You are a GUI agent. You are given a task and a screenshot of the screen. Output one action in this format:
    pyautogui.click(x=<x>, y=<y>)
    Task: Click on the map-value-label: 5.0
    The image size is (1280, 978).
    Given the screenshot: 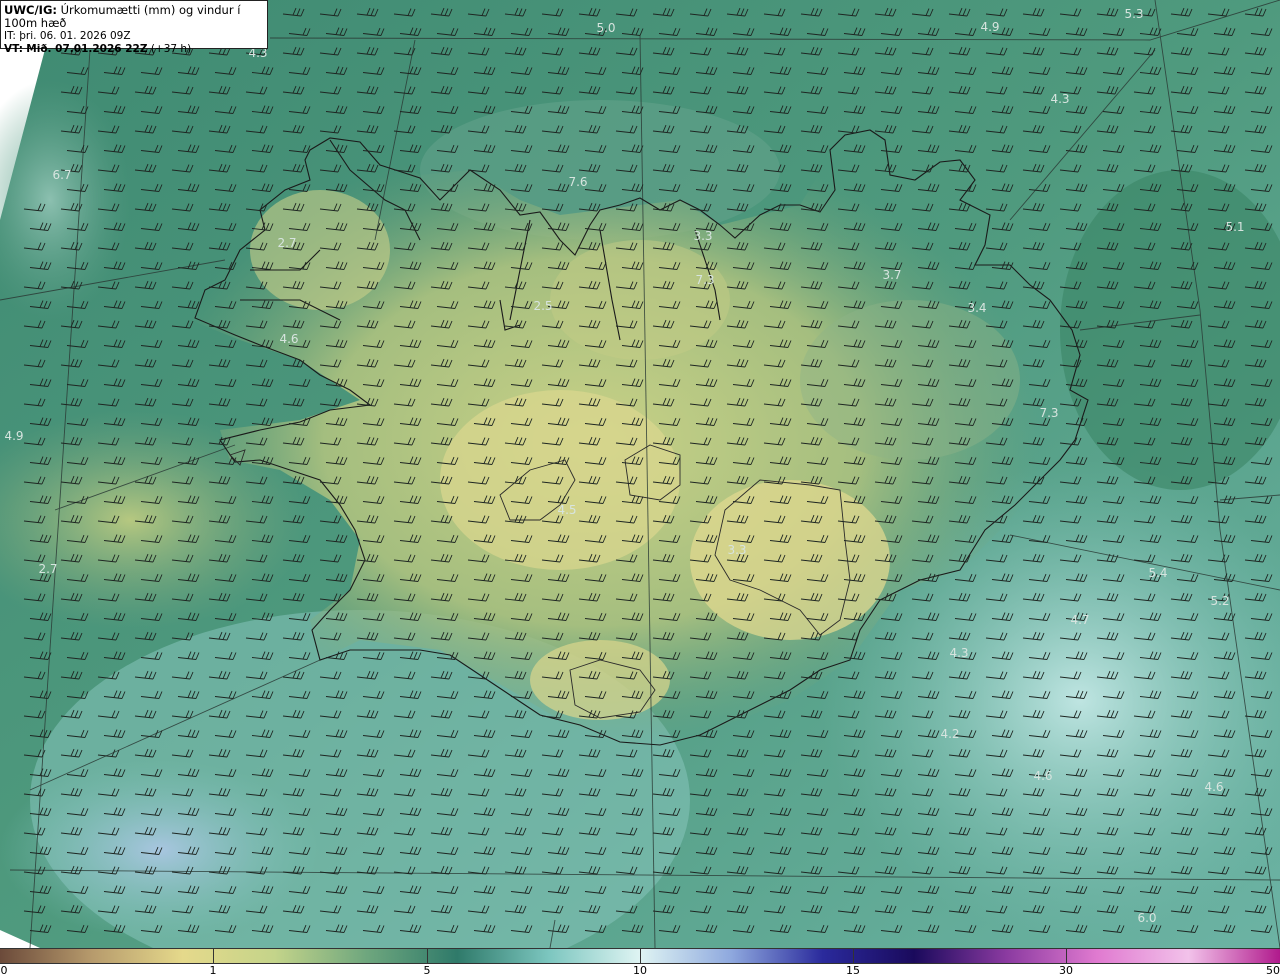 What is the action you would take?
    pyautogui.click(x=605, y=28)
    